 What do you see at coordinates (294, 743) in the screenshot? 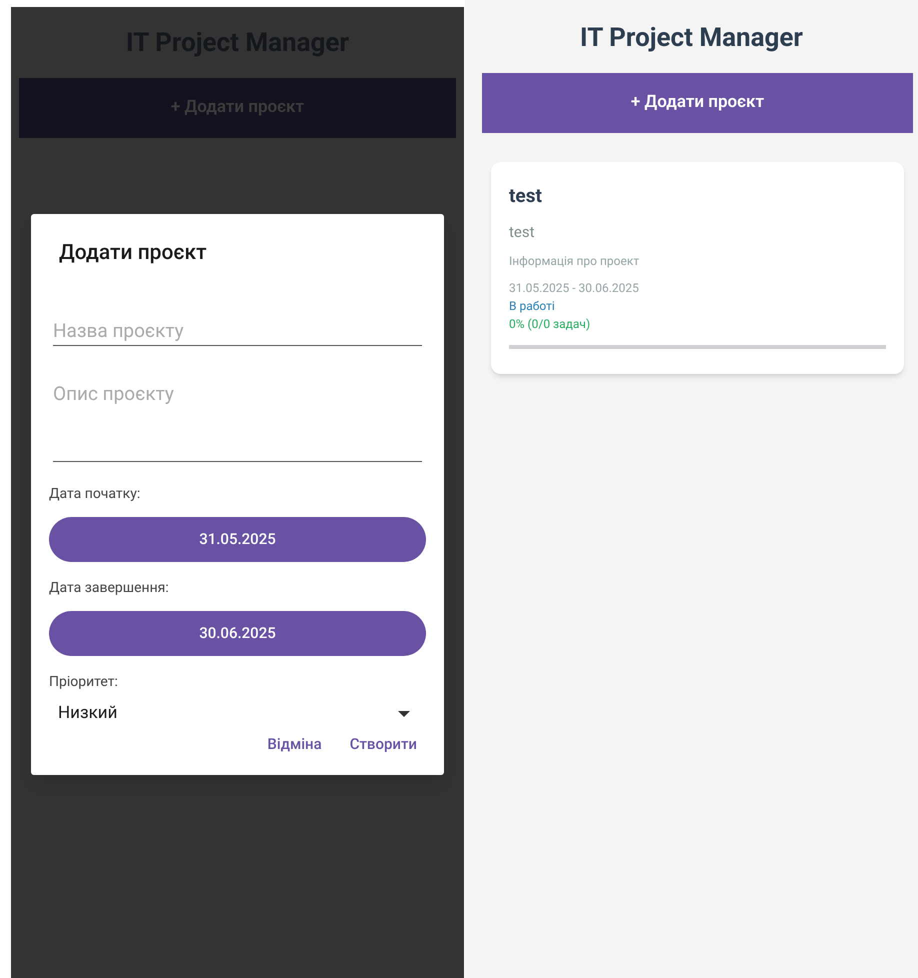
I see `cancel-button: Відміна` at bounding box center [294, 743].